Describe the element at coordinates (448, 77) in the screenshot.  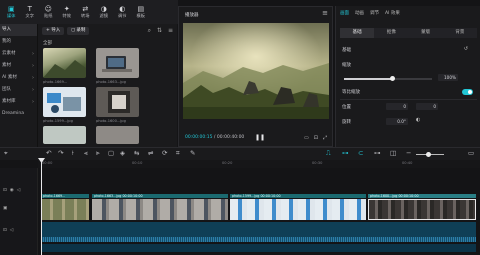
I see `scale-value: 100%` at that location.